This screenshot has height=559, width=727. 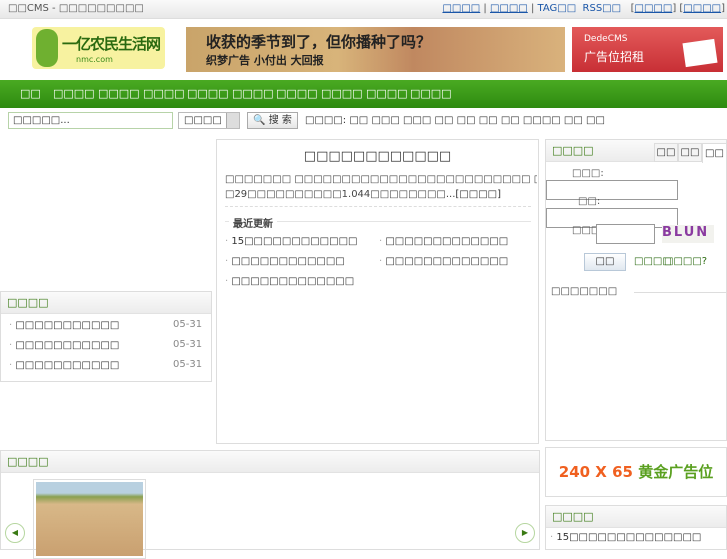 I want to click on captcha-input, so click(x=625, y=234).